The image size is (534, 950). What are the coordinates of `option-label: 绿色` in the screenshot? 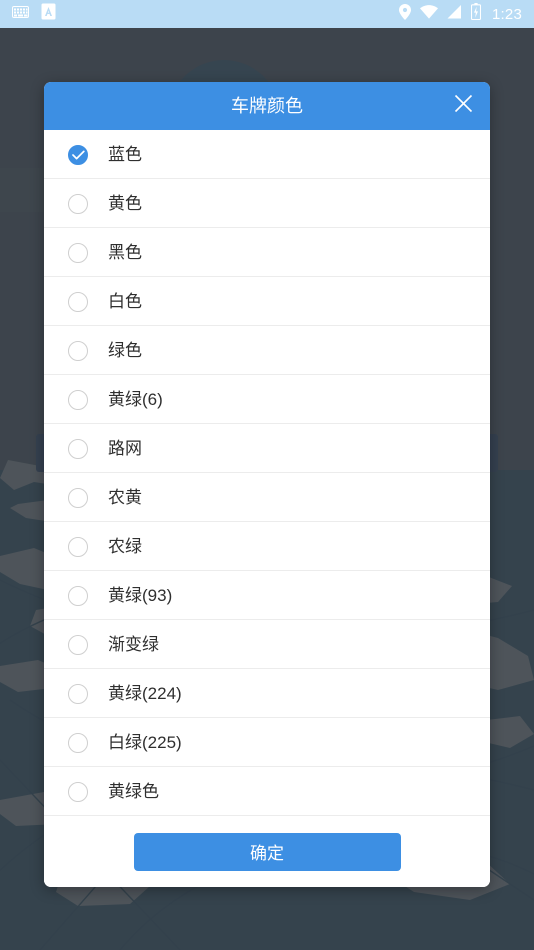 It's located at (125, 350).